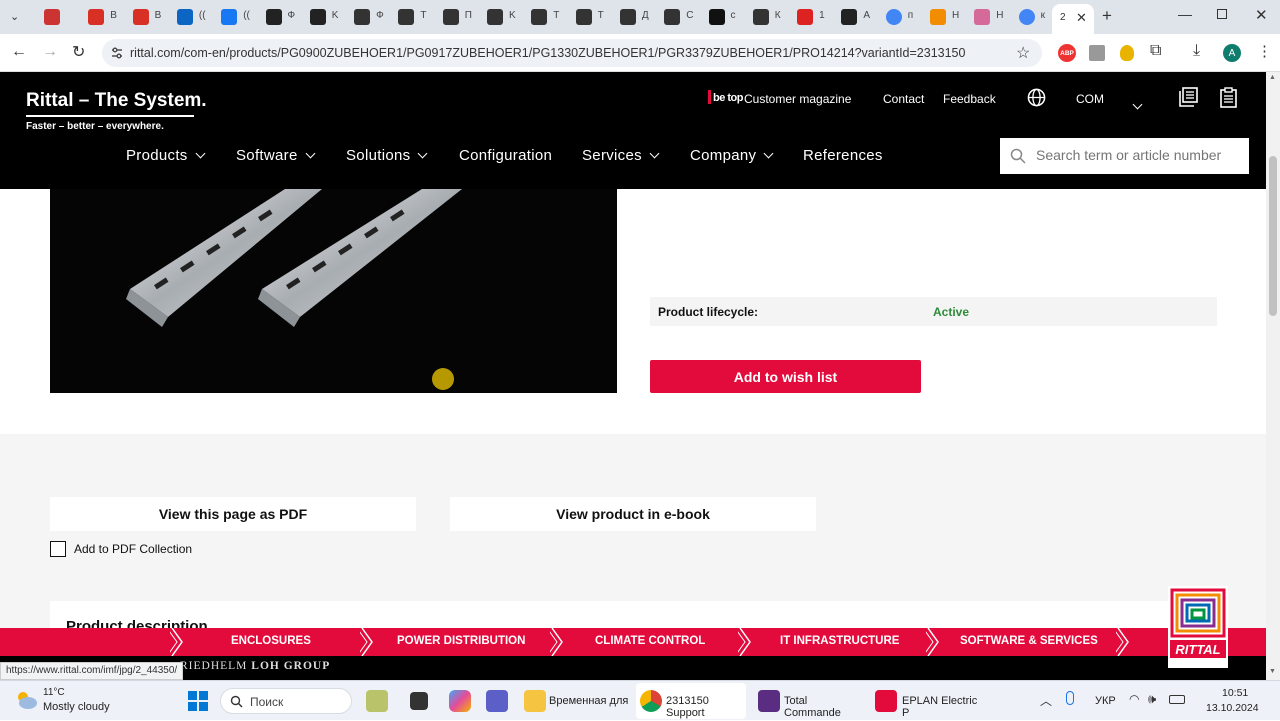  Describe the element at coordinates (969, 99) in the screenshot. I see `feedback-link: Feedback` at that location.